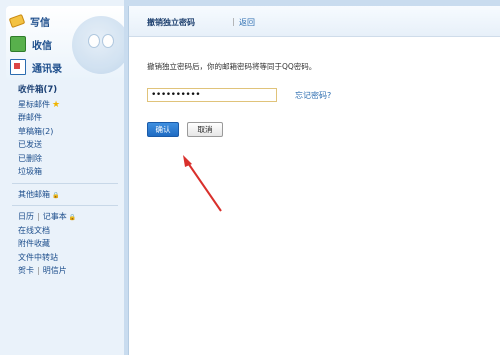 This screenshot has height=355, width=500. What do you see at coordinates (232, 66) in the screenshot?
I see `notice-text: 撤销独立密码后，你的邮箱密码将等同于QQ密码。` at bounding box center [232, 66].